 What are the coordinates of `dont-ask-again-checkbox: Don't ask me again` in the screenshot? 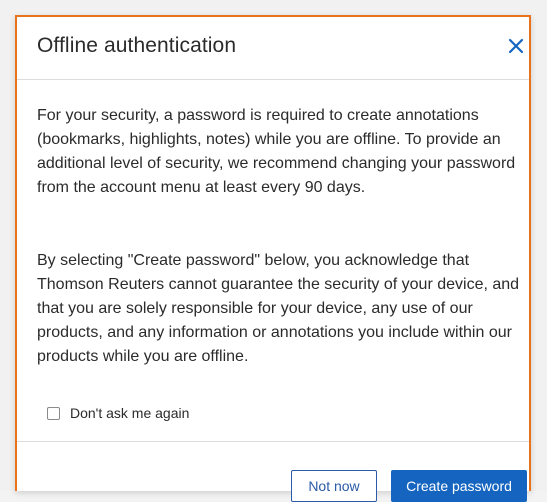 It's located at (118, 413).